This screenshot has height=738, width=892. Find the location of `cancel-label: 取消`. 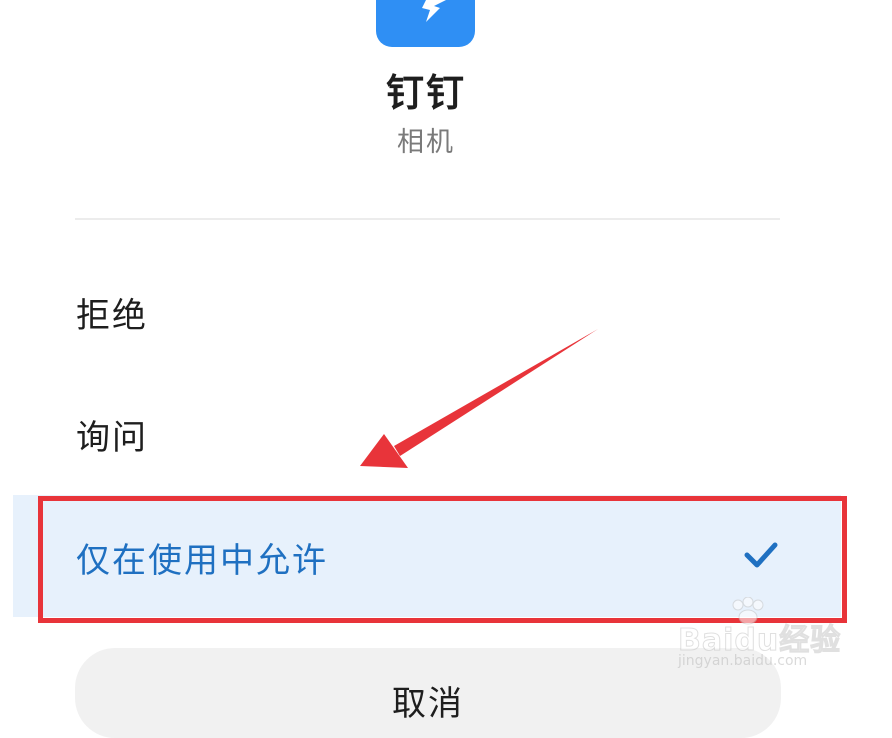

cancel-label: 取消 is located at coordinates (428, 704).